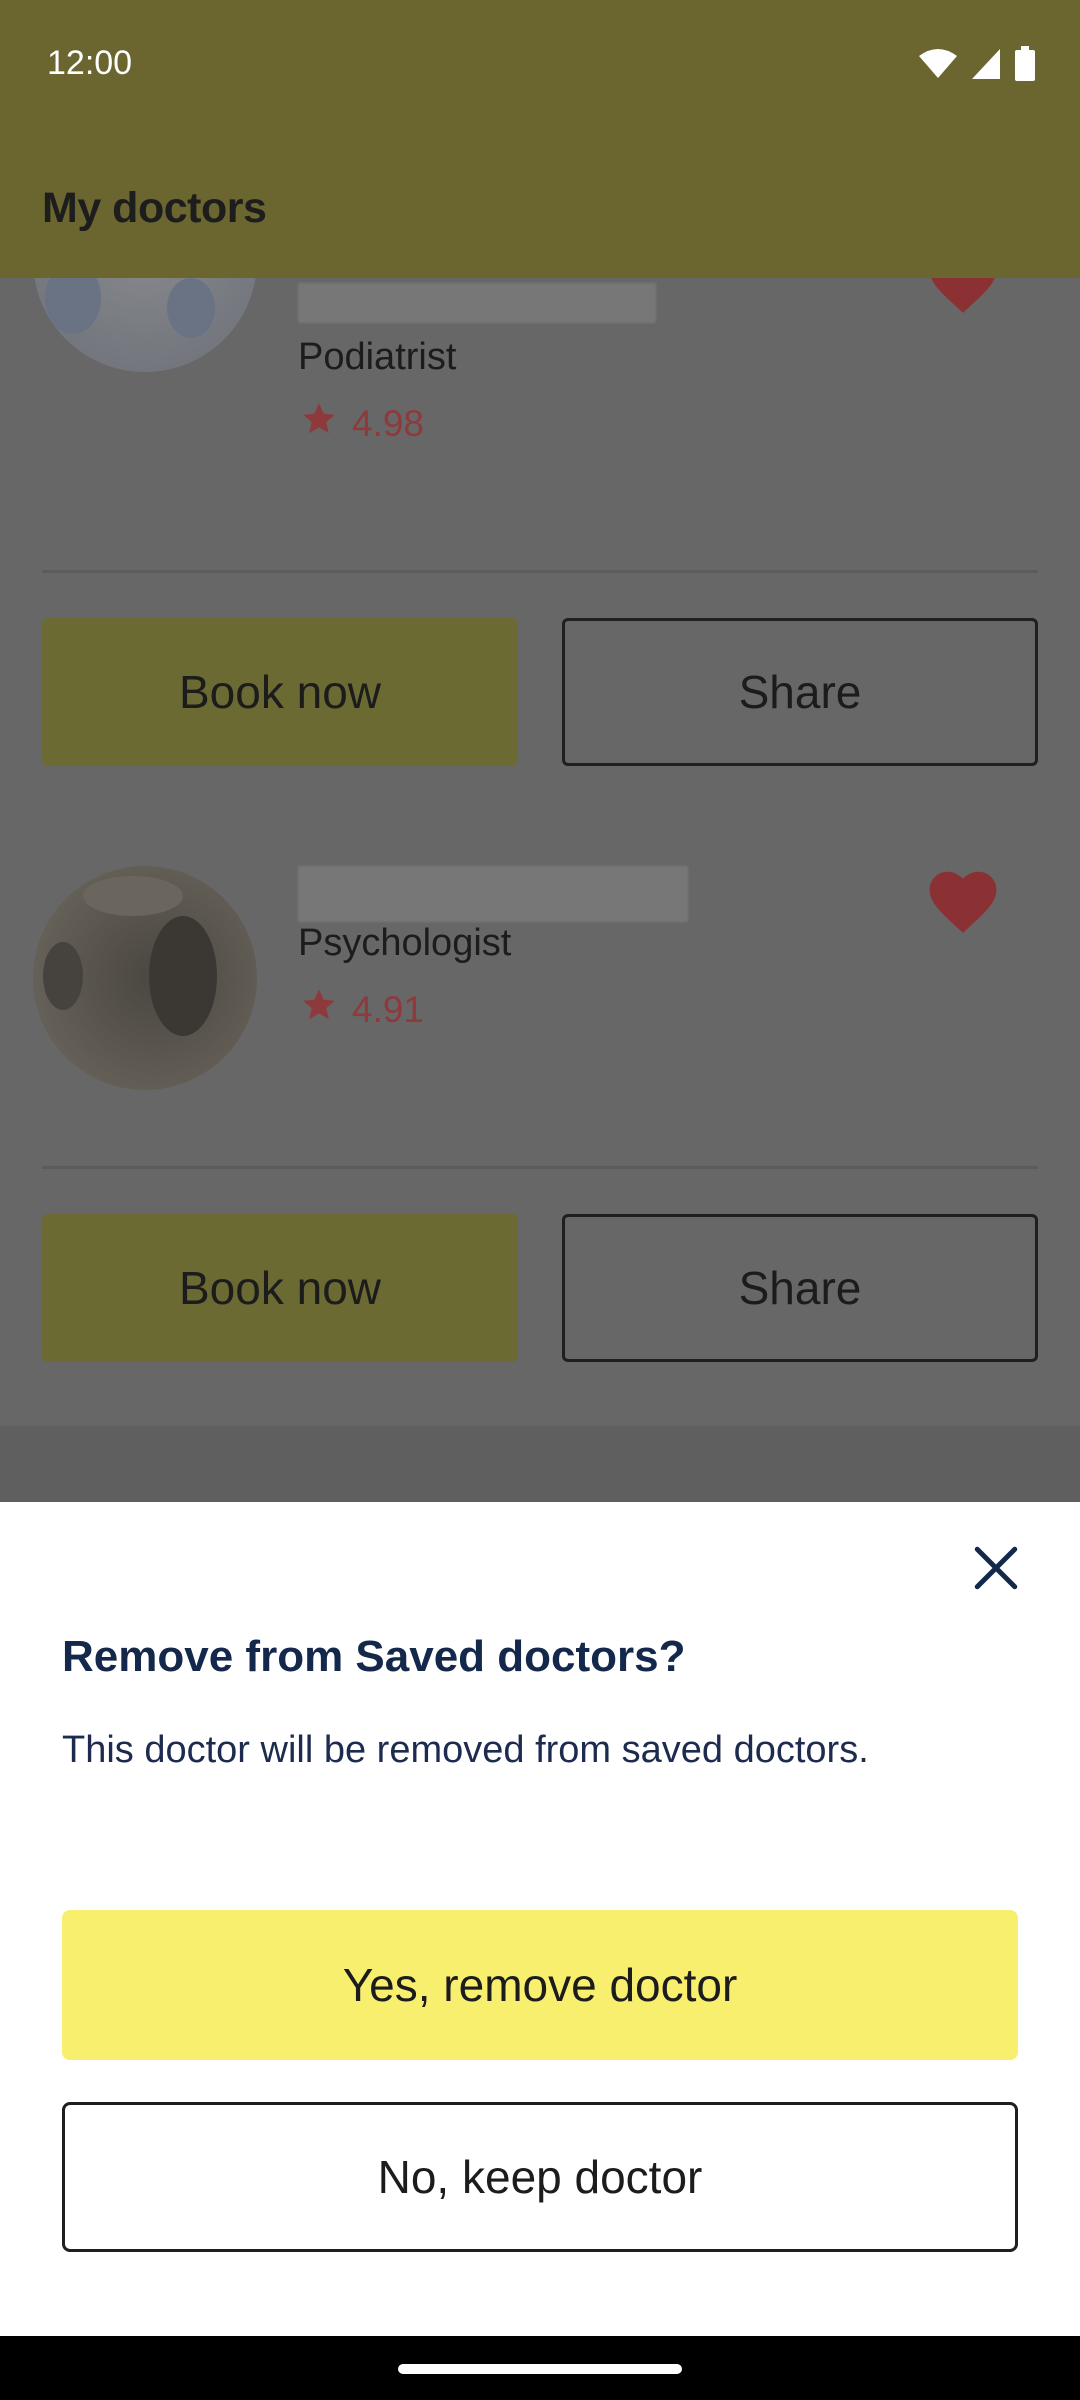 The height and width of the screenshot is (2400, 1080). What do you see at coordinates (986, 66) in the screenshot?
I see `cellular-signal-icon` at bounding box center [986, 66].